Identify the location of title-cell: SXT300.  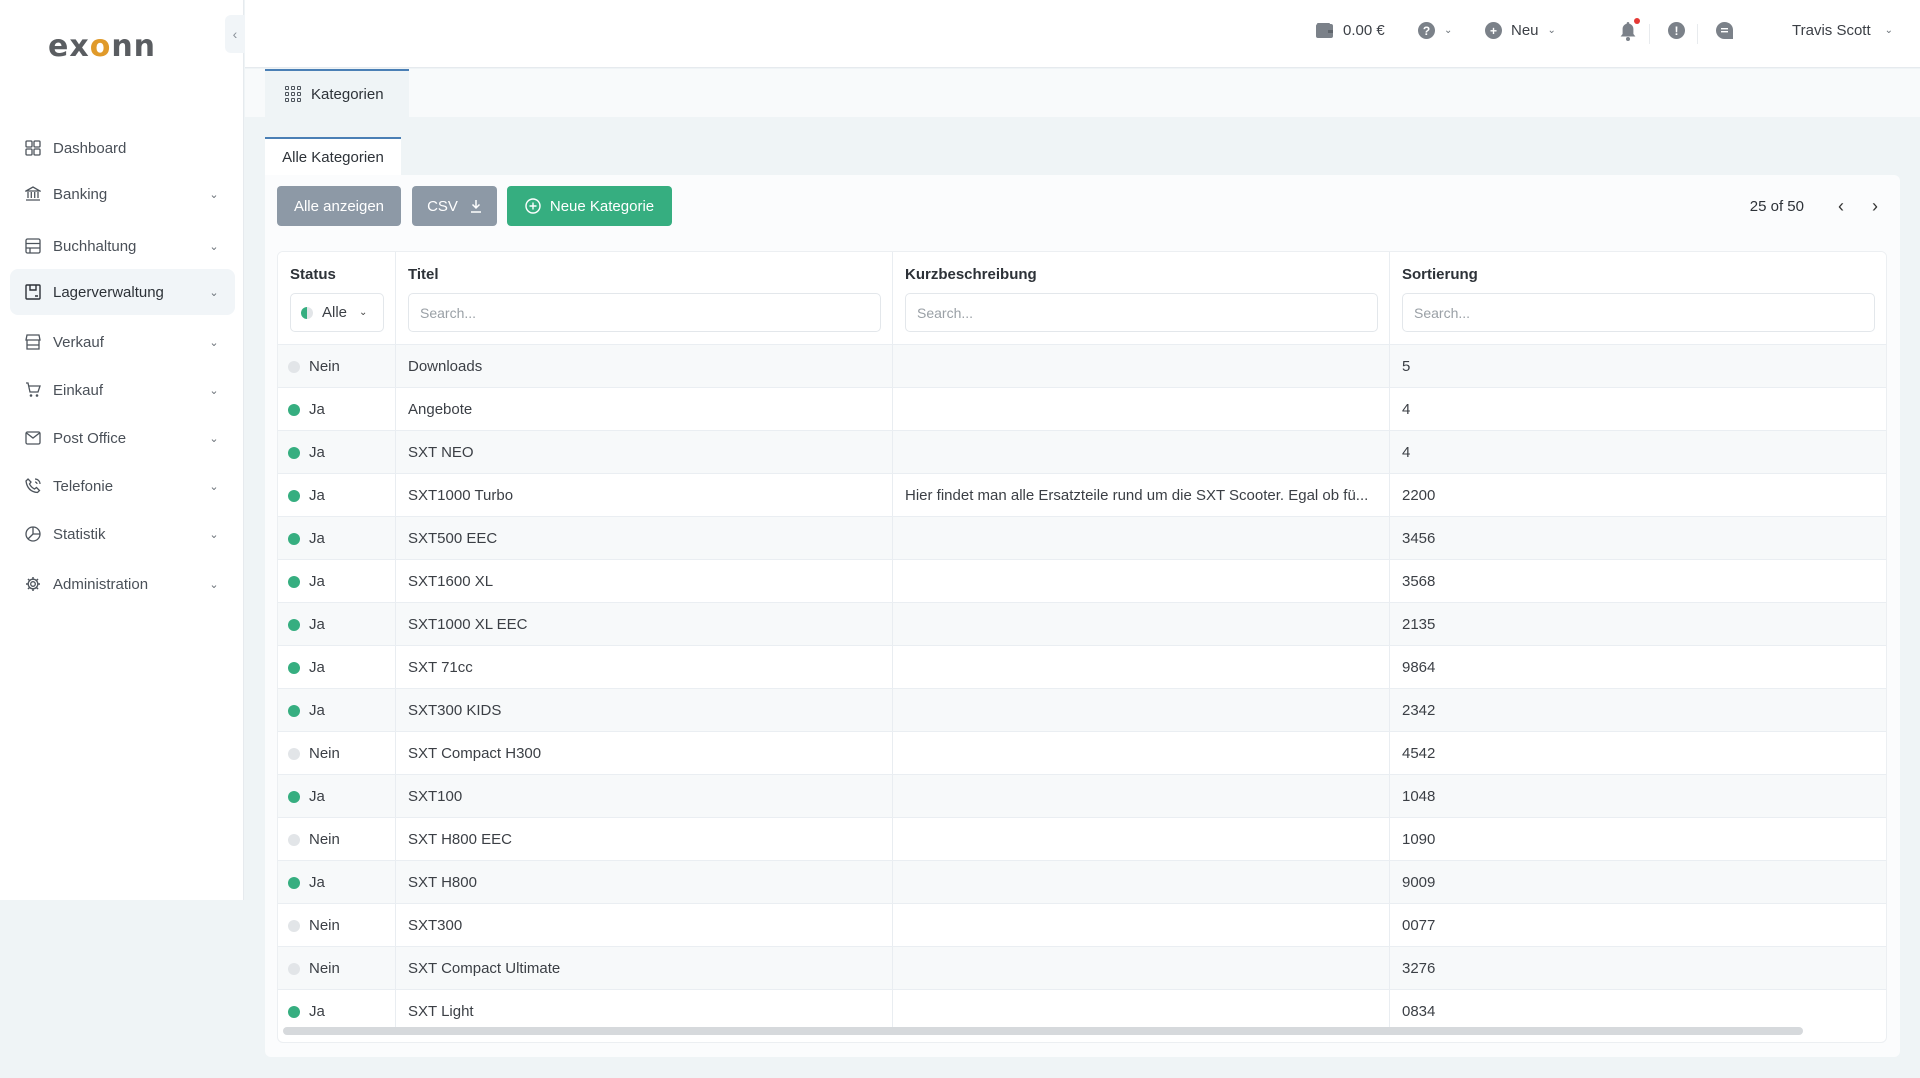
(644, 925).